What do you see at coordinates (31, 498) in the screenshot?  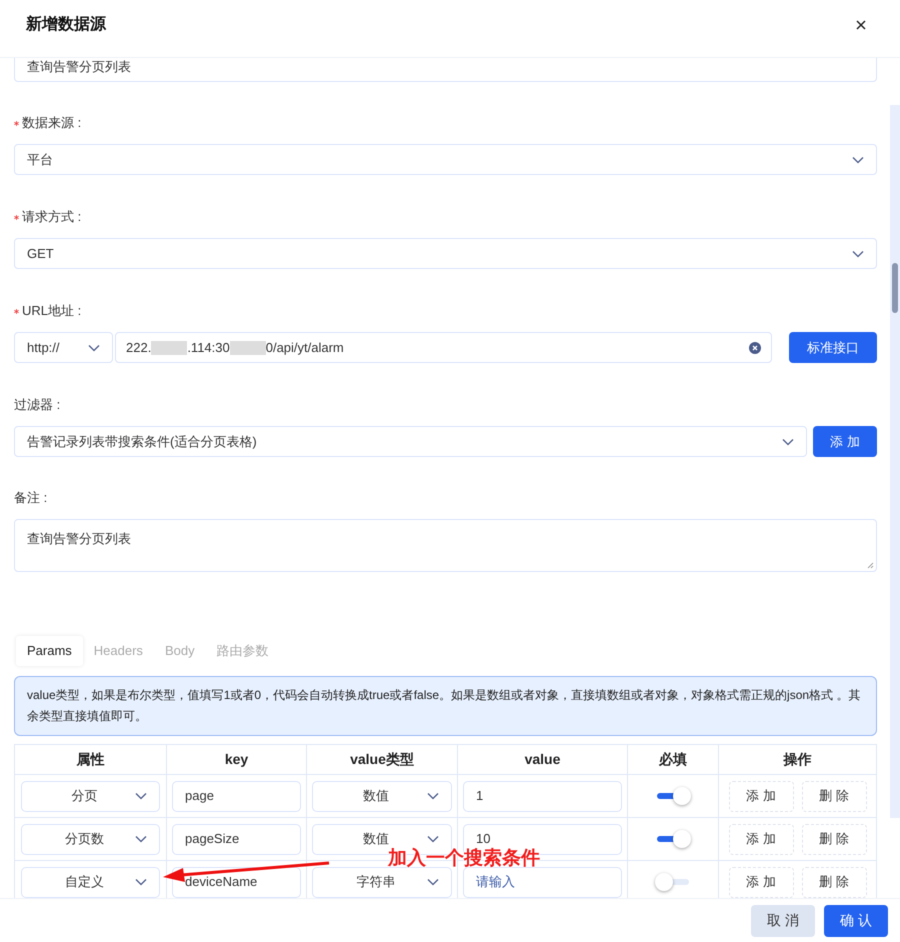 I see `field-label: 备注 :` at bounding box center [31, 498].